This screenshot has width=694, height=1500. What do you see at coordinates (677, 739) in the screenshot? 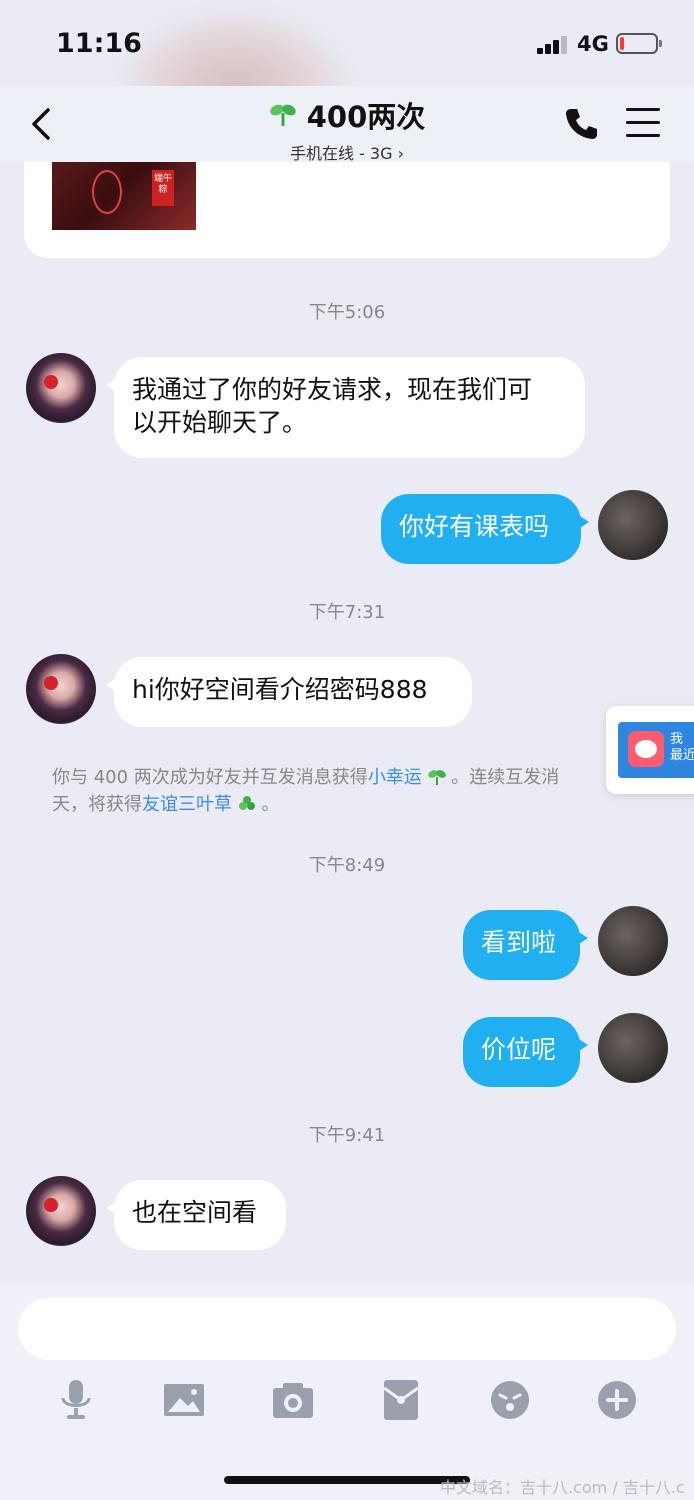
I see `floating-text-1: 我` at bounding box center [677, 739].